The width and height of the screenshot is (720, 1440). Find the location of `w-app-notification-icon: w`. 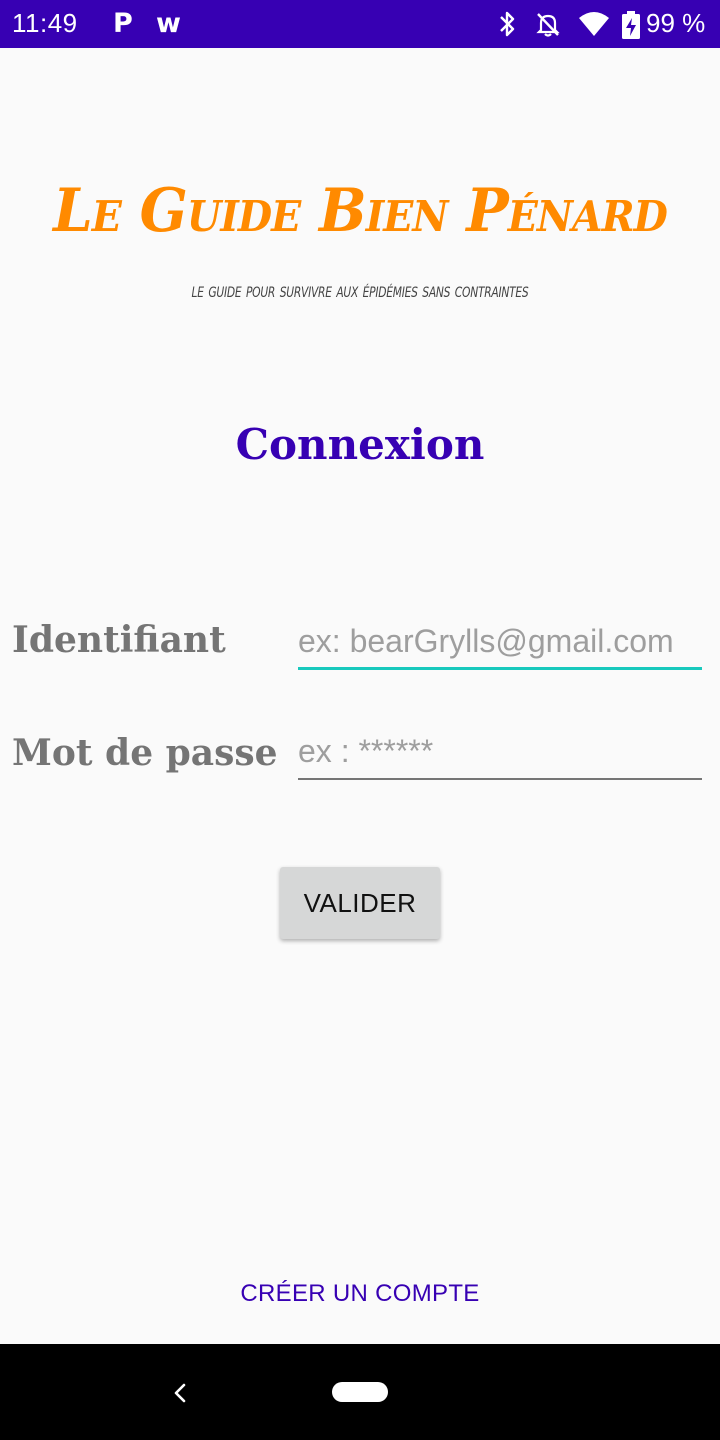

w-app-notification-icon: w is located at coordinates (168, 23).